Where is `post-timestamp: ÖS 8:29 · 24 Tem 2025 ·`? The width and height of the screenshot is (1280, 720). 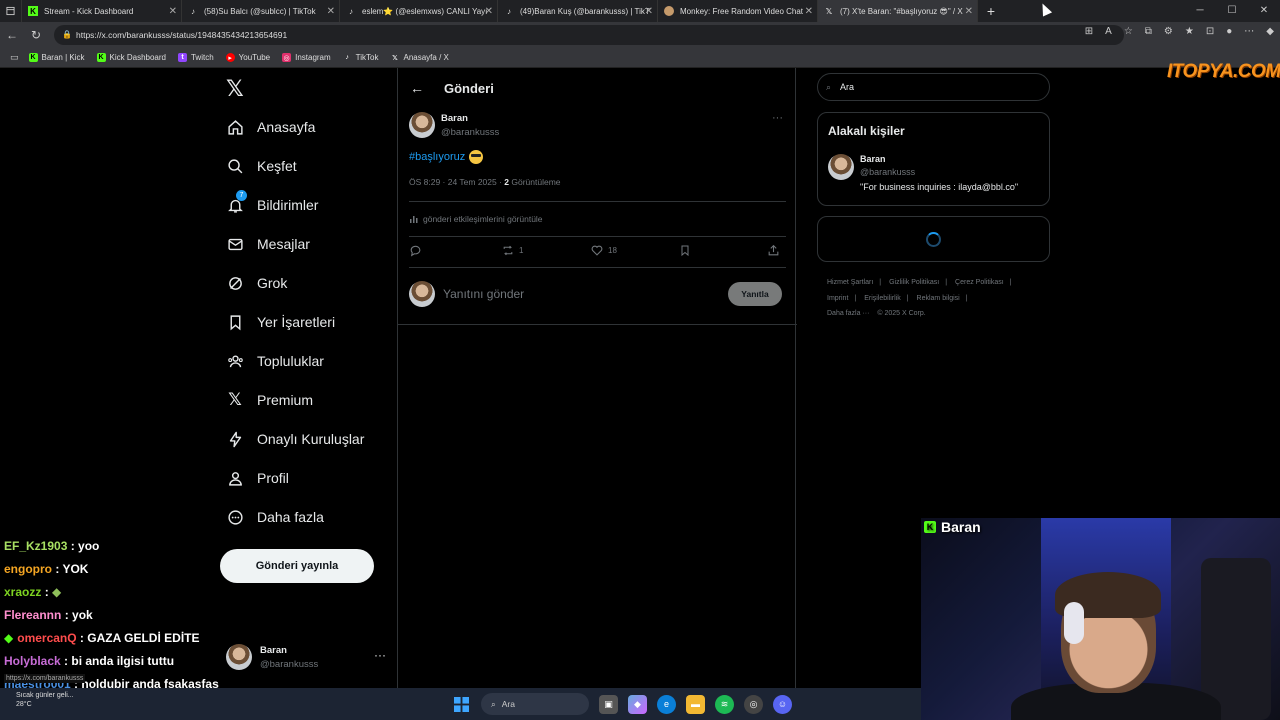 post-timestamp: ÖS 8:29 · 24 Tem 2025 · is located at coordinates (456, 182).